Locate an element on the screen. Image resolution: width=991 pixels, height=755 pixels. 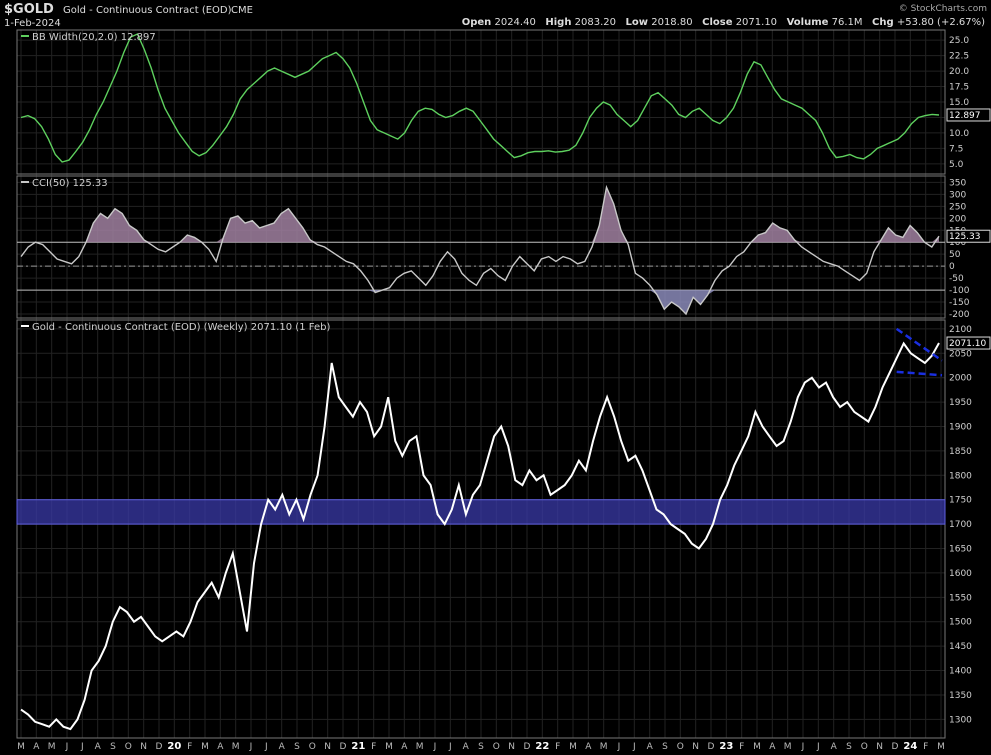
price-y-tick-label: 1350 is located at coordinates (960, 696).